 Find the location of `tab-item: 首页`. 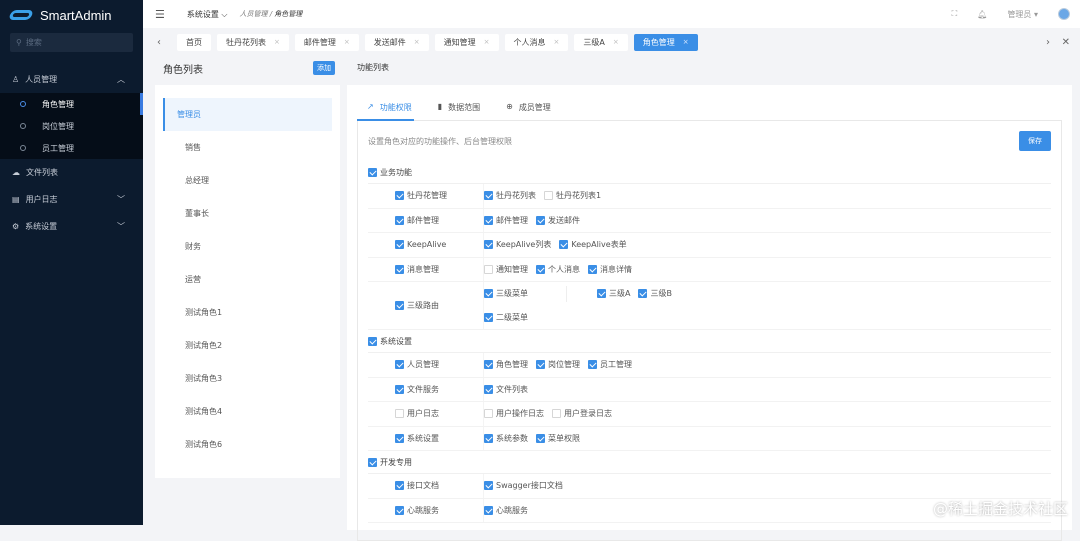

tab-item: 首页 is located at coordinates (194, 42).